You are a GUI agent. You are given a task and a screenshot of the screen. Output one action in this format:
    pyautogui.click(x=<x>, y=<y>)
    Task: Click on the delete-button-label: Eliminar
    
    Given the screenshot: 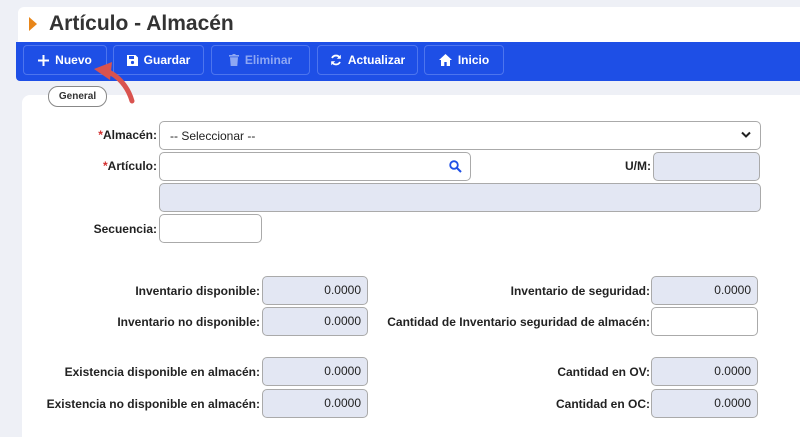 What is the action you would take?
    pyautogui.click(x=268, y=60)
    